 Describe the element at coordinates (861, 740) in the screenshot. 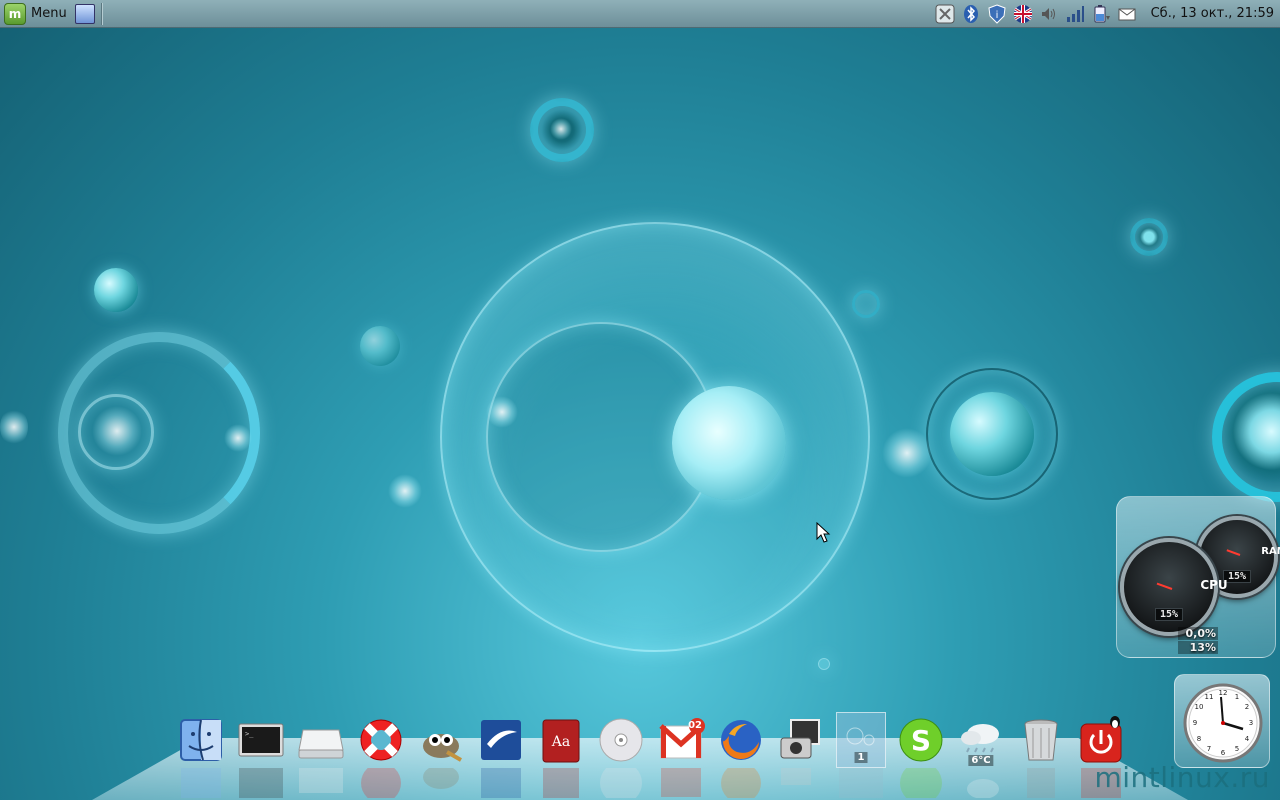

I see `dock-workspace-switcher: 1` at that location.